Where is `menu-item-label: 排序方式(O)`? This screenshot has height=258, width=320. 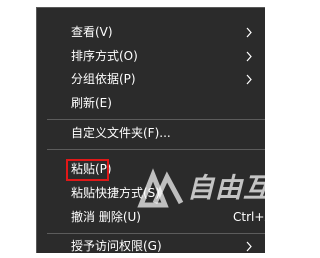
menu-item-label: 排序方式(O) is located at coordinates (104, 56).